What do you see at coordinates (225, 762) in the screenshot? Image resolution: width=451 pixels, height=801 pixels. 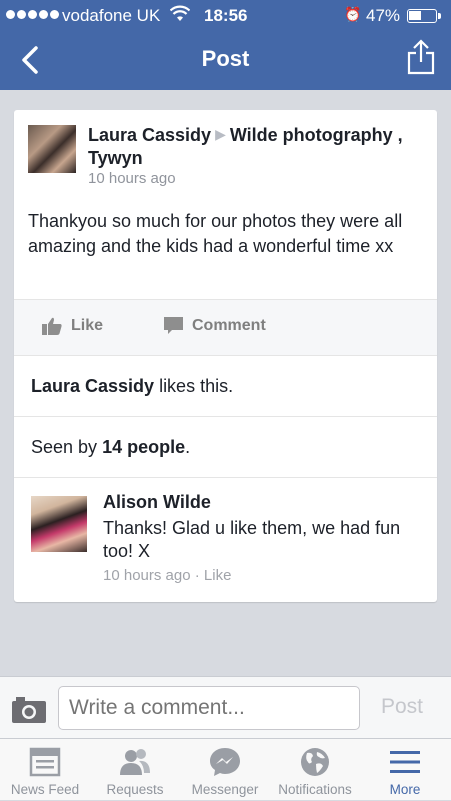 I see `messenger-icon` at bounding box center [225, 762].